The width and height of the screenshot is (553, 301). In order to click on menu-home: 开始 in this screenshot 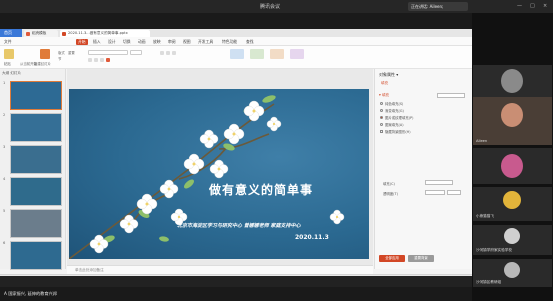, I will do `click(82, 42)`.